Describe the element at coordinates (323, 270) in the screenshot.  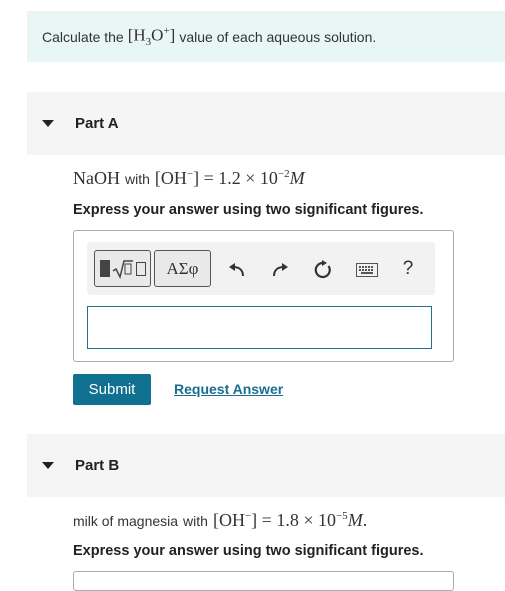
I see `reset-icon` at that location.